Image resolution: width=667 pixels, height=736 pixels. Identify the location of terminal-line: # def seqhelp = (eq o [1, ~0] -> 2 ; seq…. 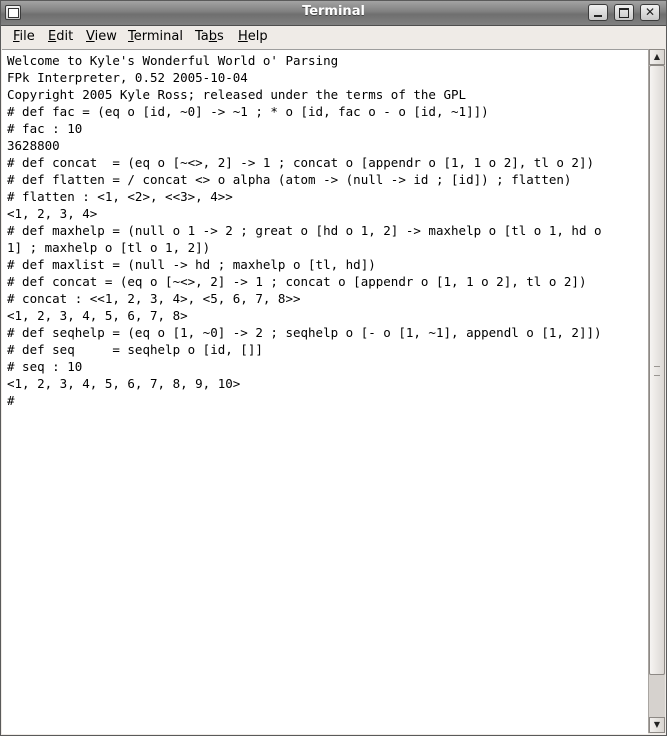
(304, 332).